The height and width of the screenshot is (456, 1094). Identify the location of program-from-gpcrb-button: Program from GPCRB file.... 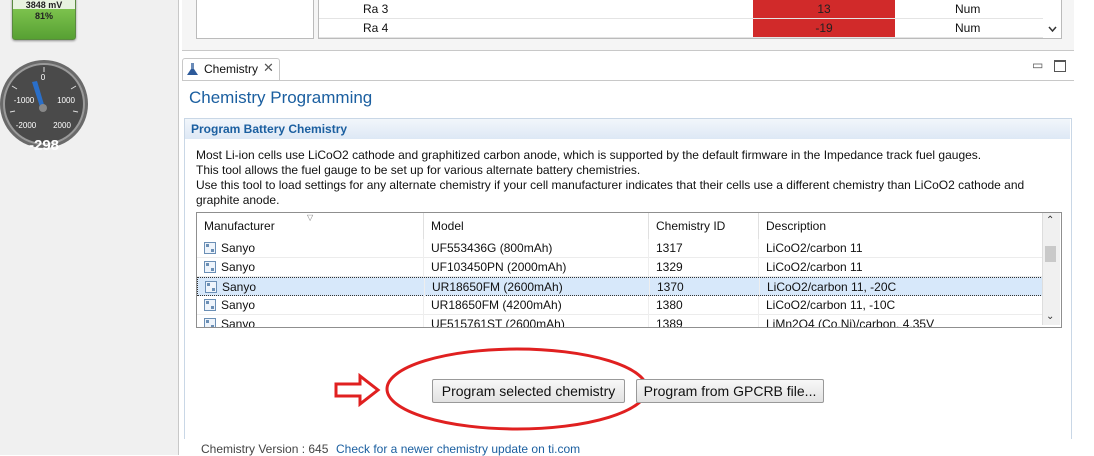
(730, 391).